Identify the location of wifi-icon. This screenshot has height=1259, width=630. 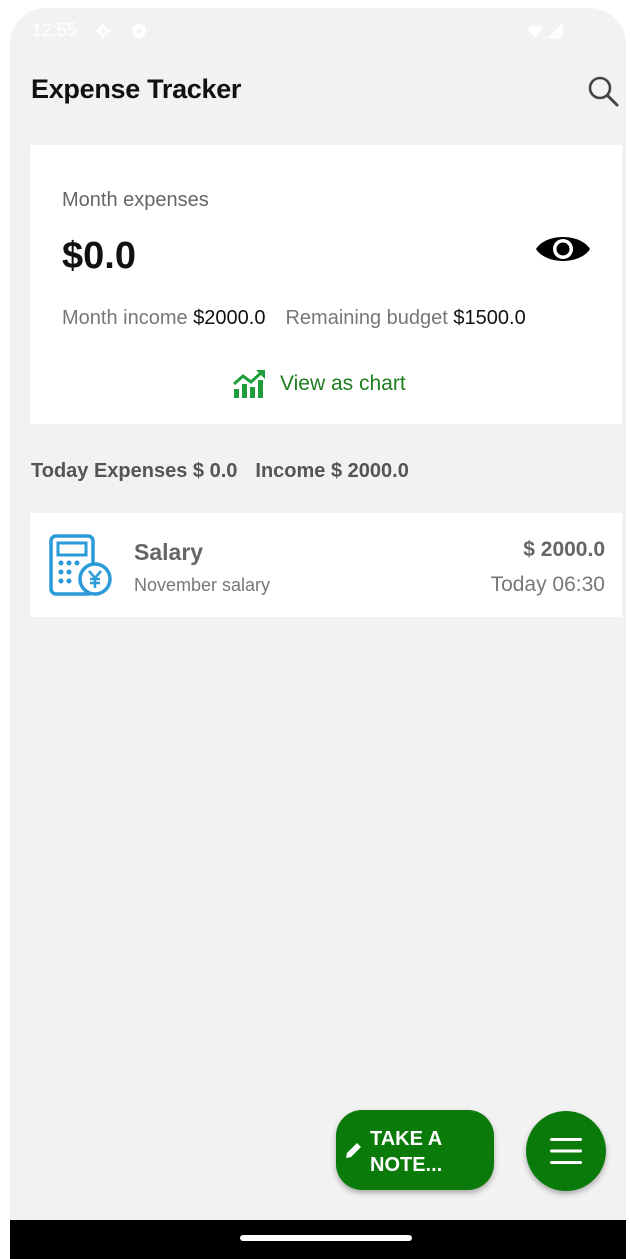
(535, 31).